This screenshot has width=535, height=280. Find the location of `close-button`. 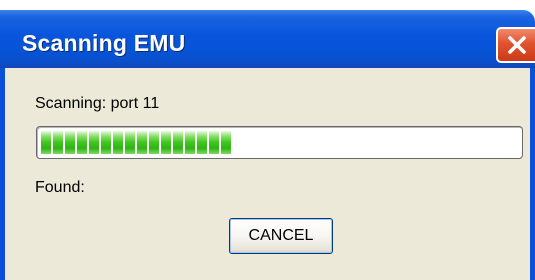

close-button is located at coordinates (515, 45).